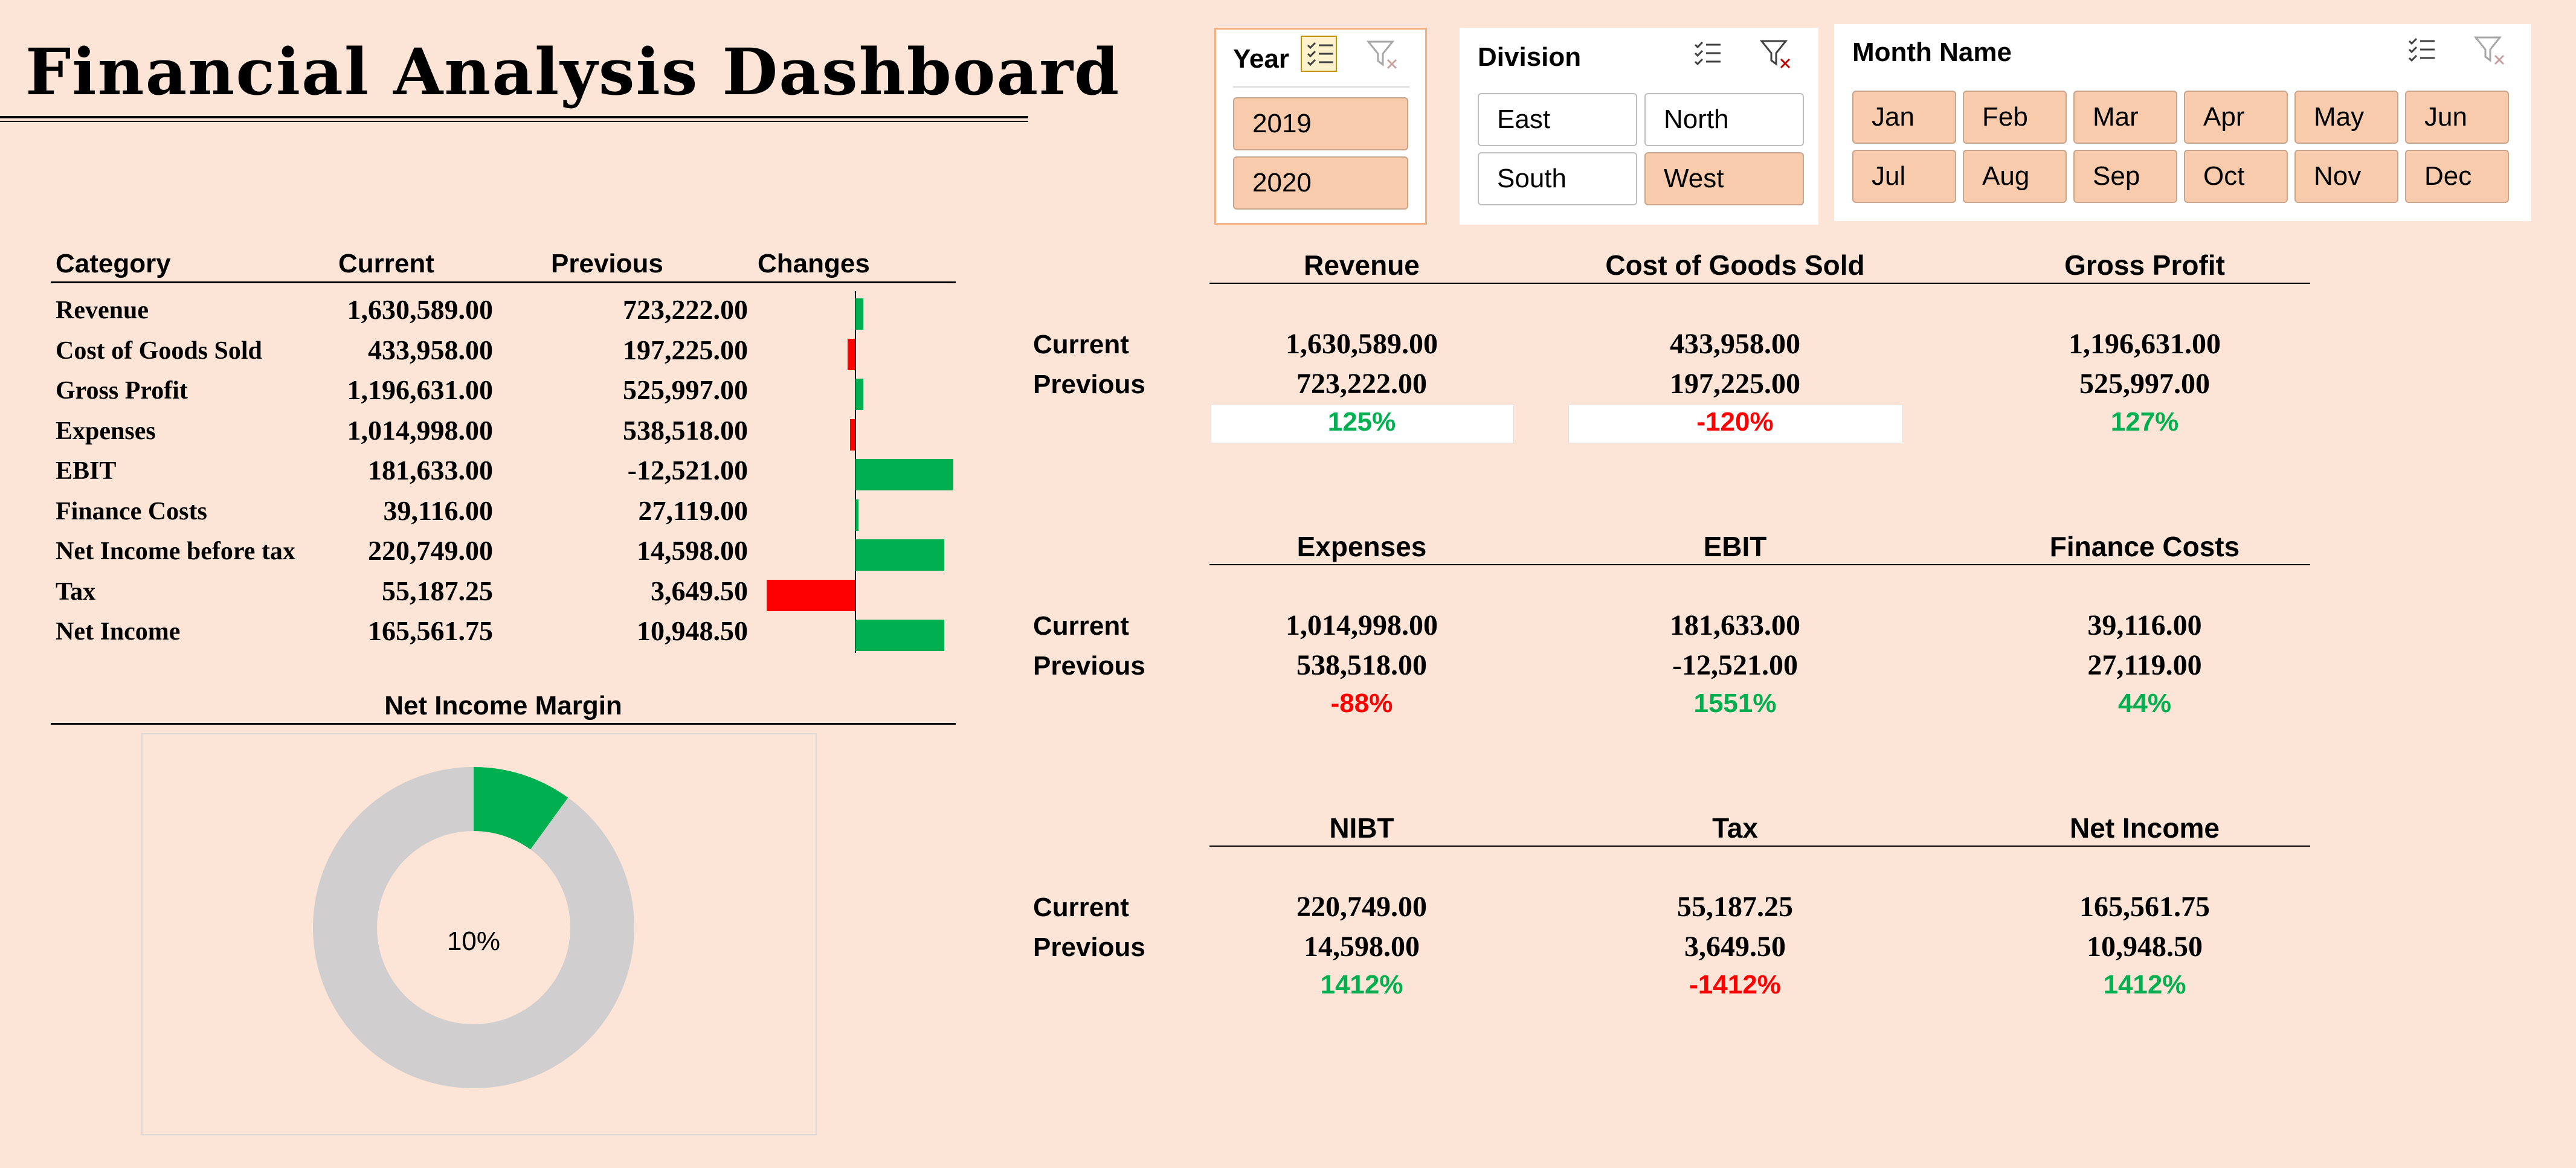 The image size is (2576, 1168). Describe the element at coordinates (2346, 117) in the screenshot. I see `slicer-item-may: May` at that location.